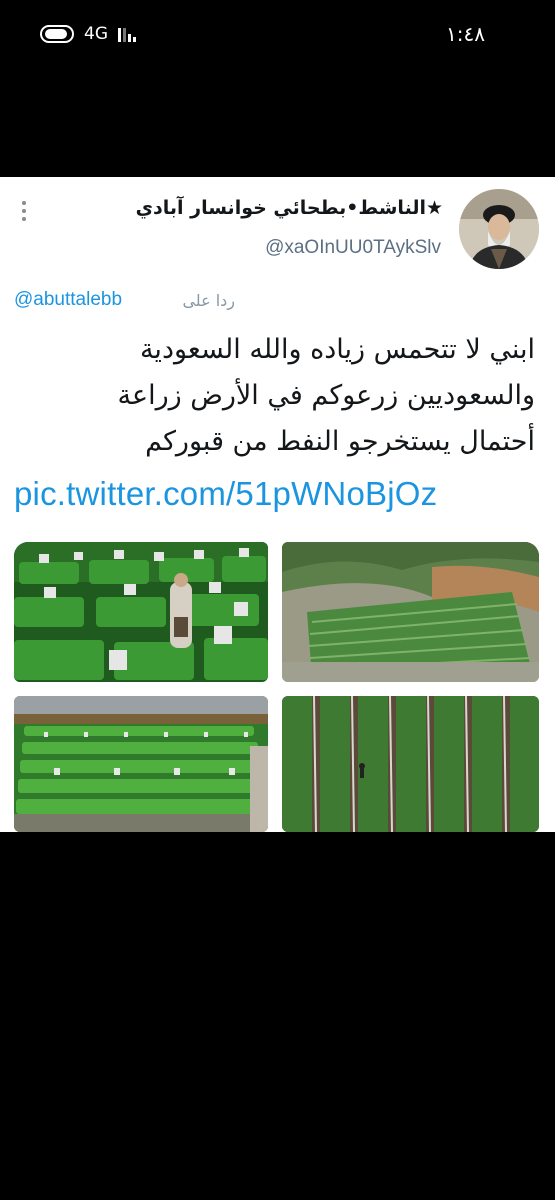 Image resolution: width=555 pixels, height=1200 pixels. What do you see at coordinates (24, 211) in the screenshot?
I see `more-vertical-icon` at bounding box center [24, 211].